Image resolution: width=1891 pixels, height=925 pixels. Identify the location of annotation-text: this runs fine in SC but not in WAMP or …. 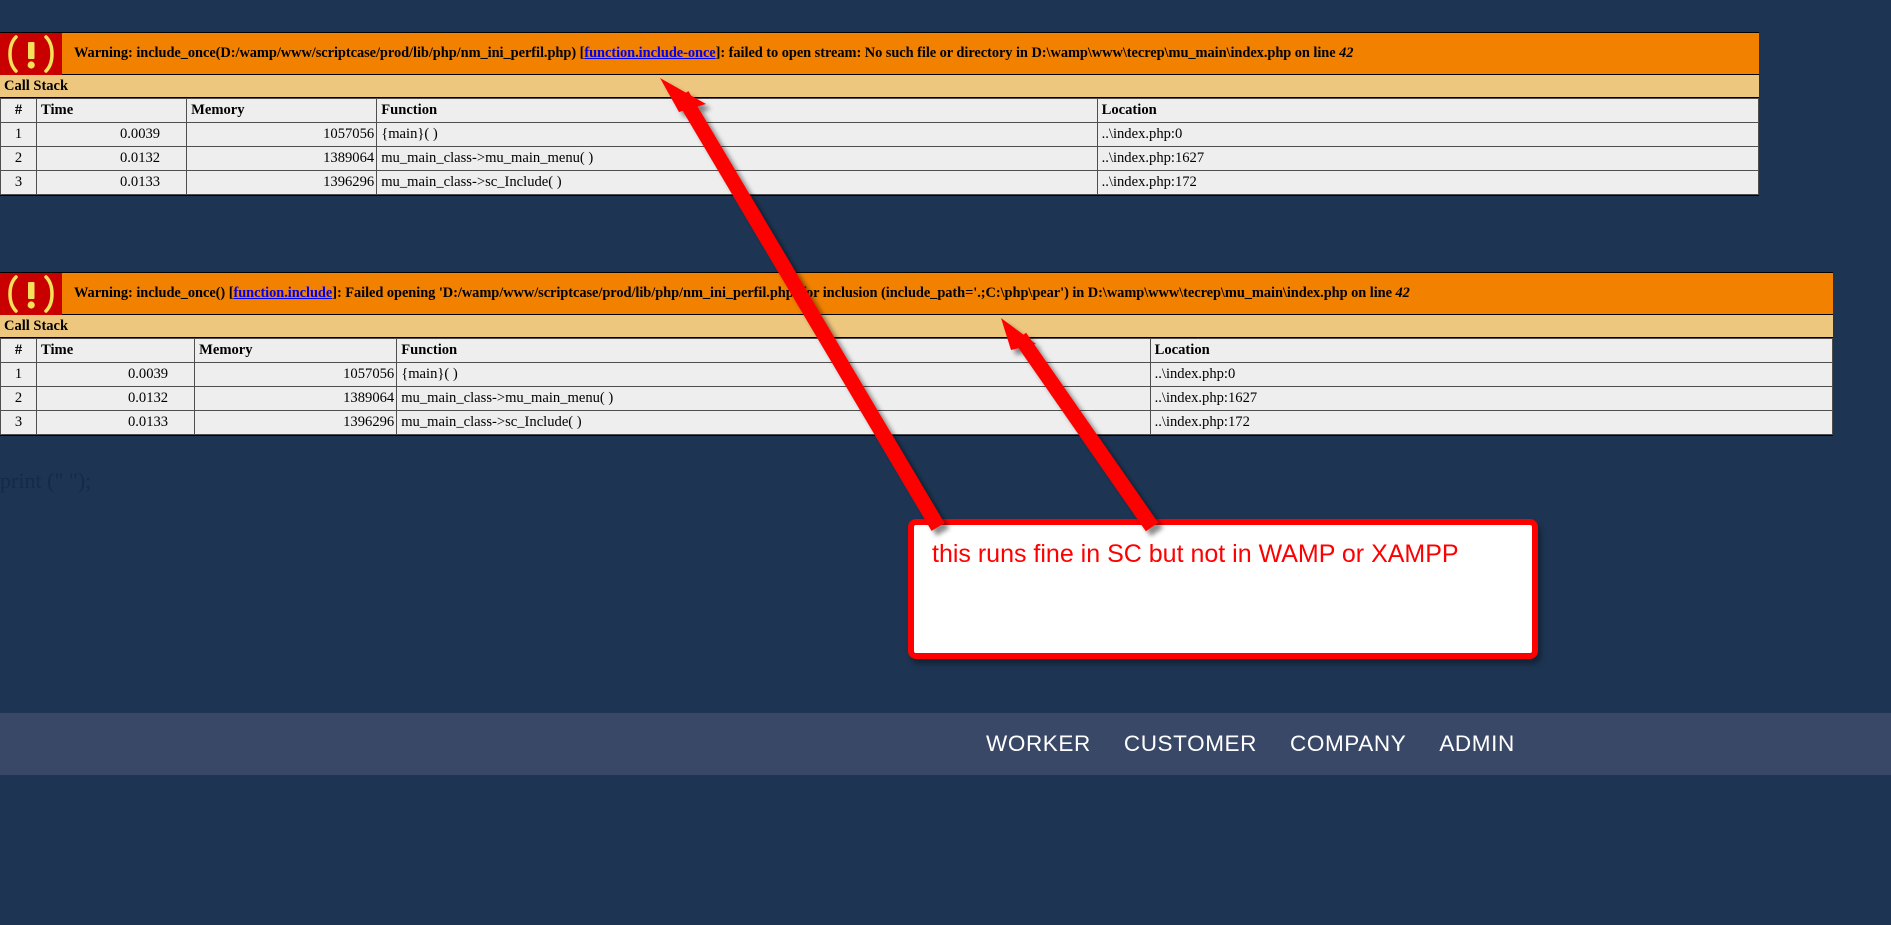
(1195, 554).